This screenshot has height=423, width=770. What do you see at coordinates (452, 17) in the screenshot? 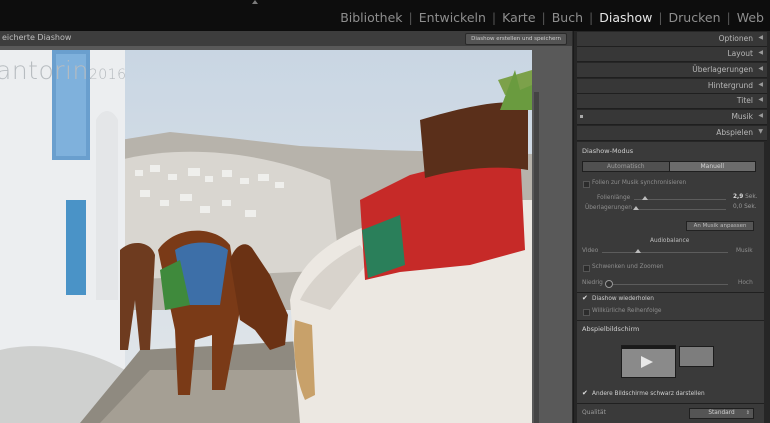
I see `module-entwickeln: Entwickeln` at bounding box center [452, 17].